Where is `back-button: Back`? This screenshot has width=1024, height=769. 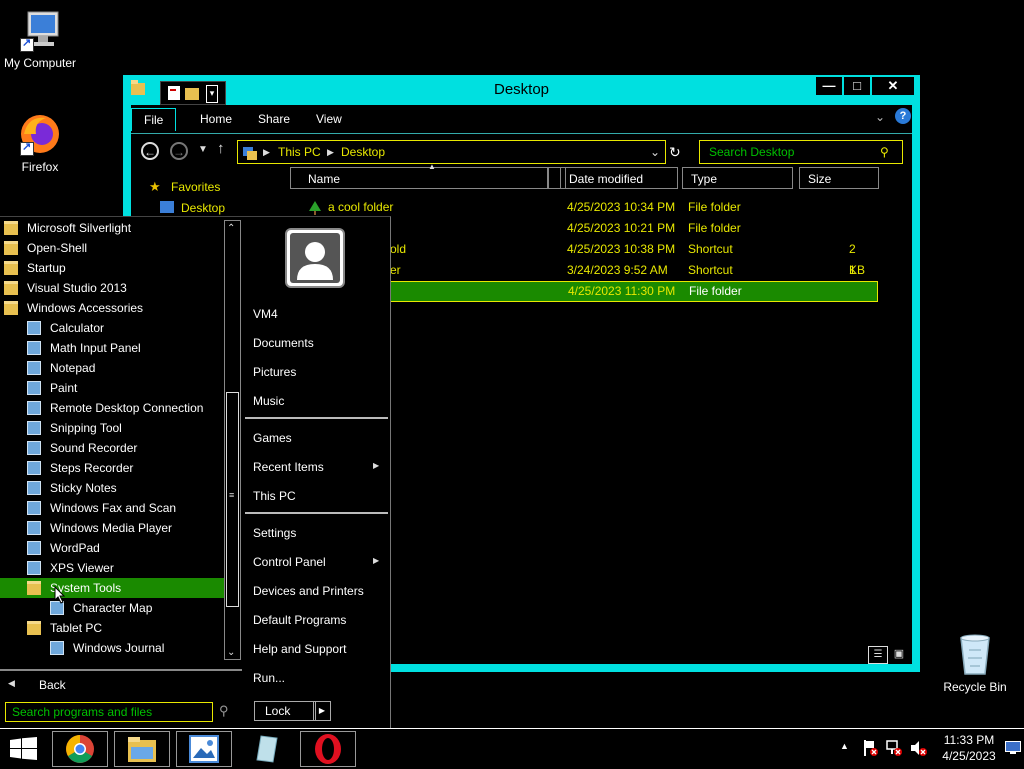 back-button: Back is located at coordinates (52, 685).